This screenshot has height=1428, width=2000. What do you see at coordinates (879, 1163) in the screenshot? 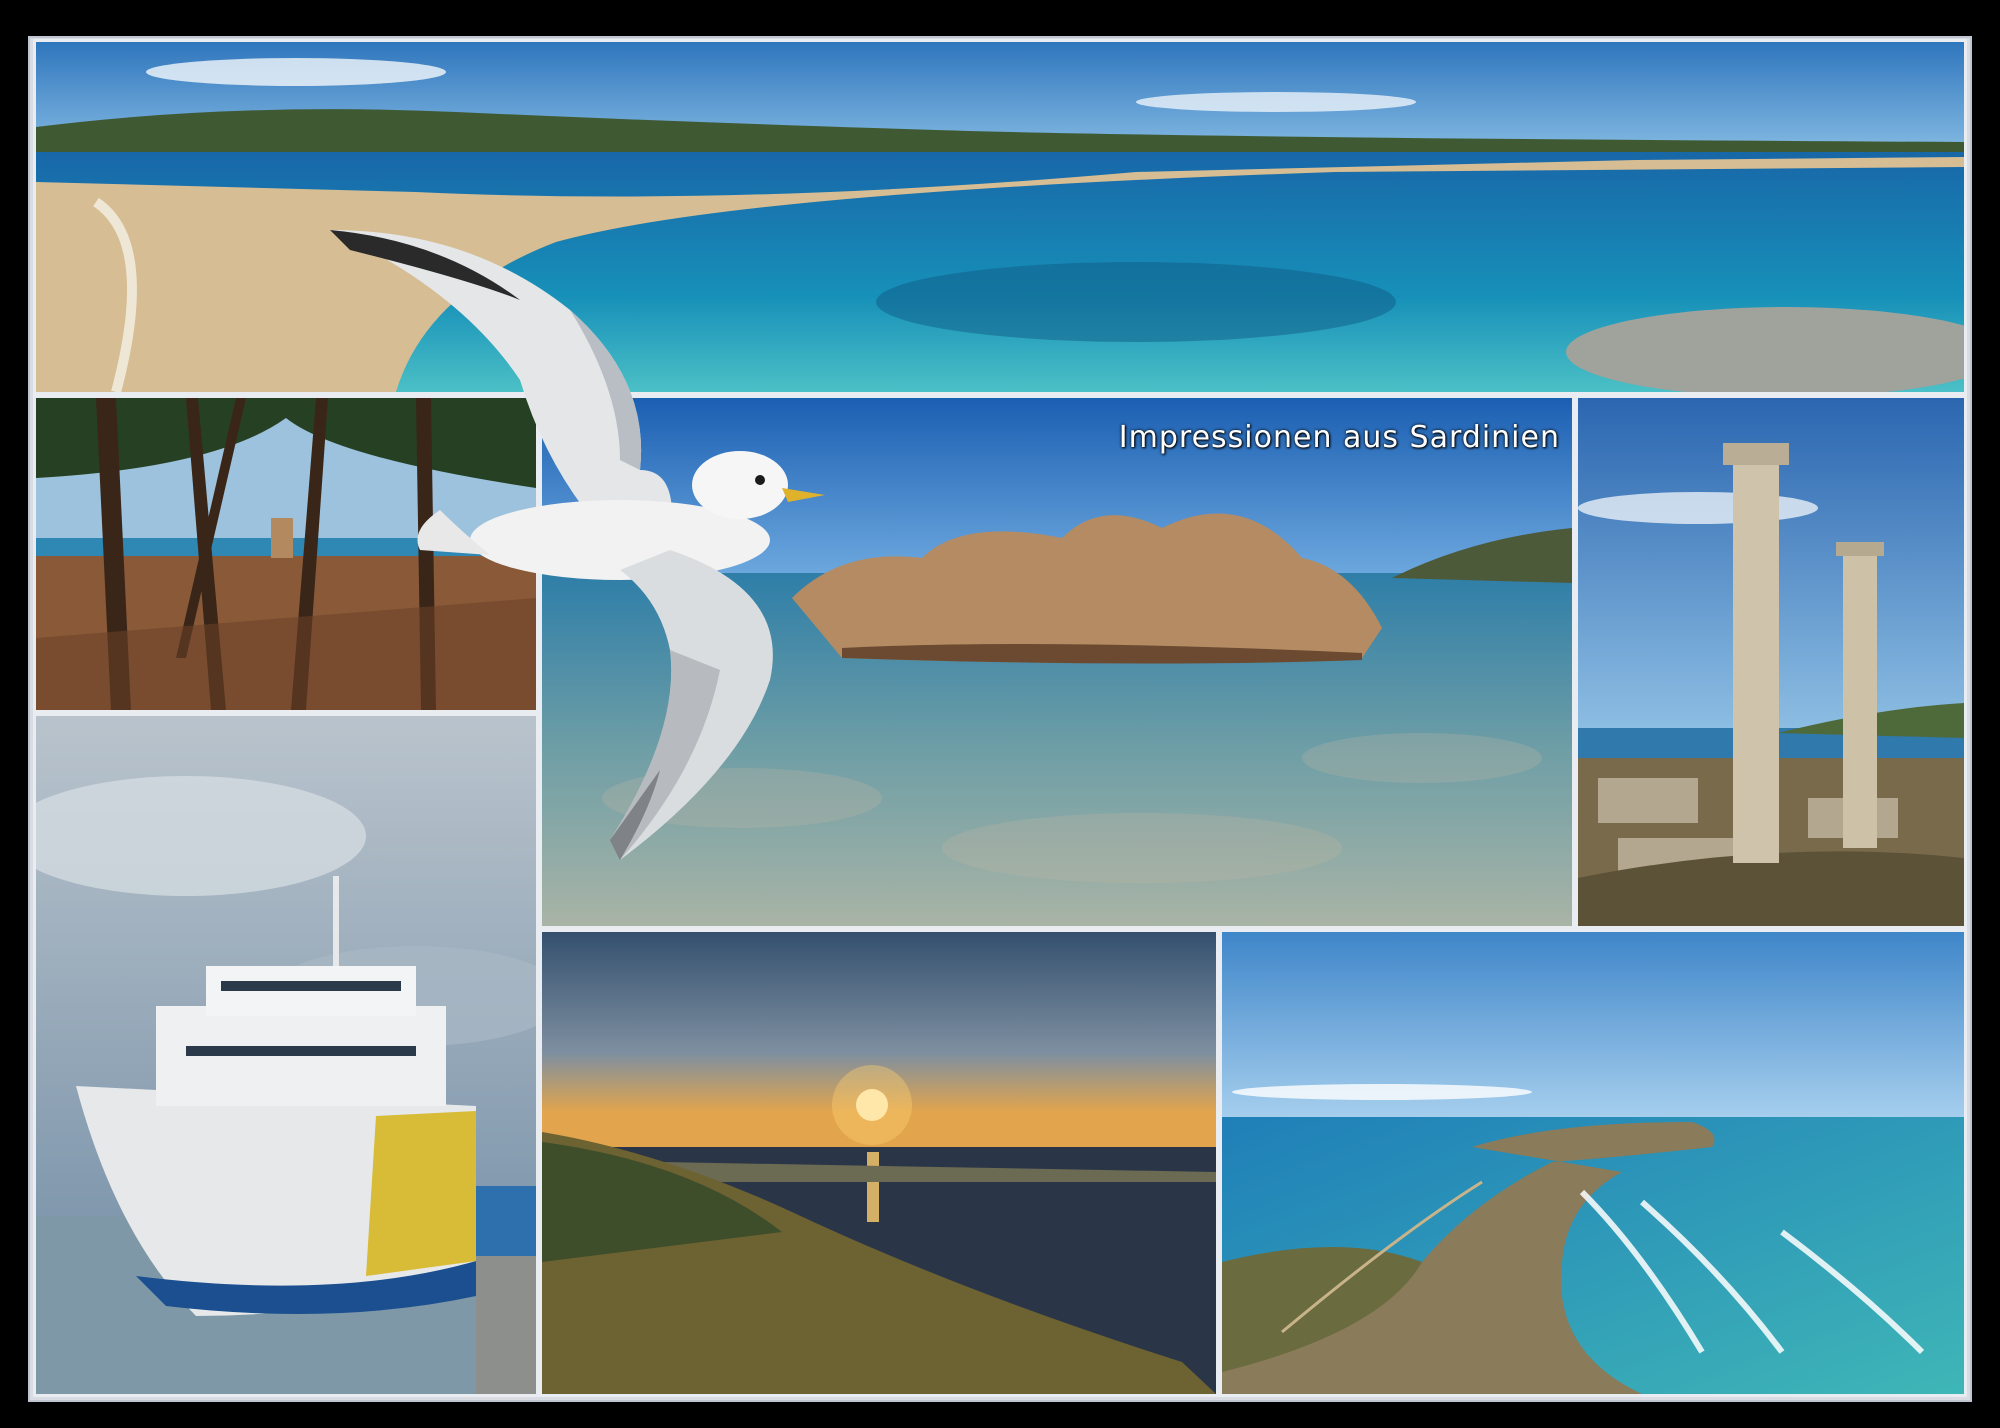
I see `photo-sunset` at bounding box center [879, 1163].